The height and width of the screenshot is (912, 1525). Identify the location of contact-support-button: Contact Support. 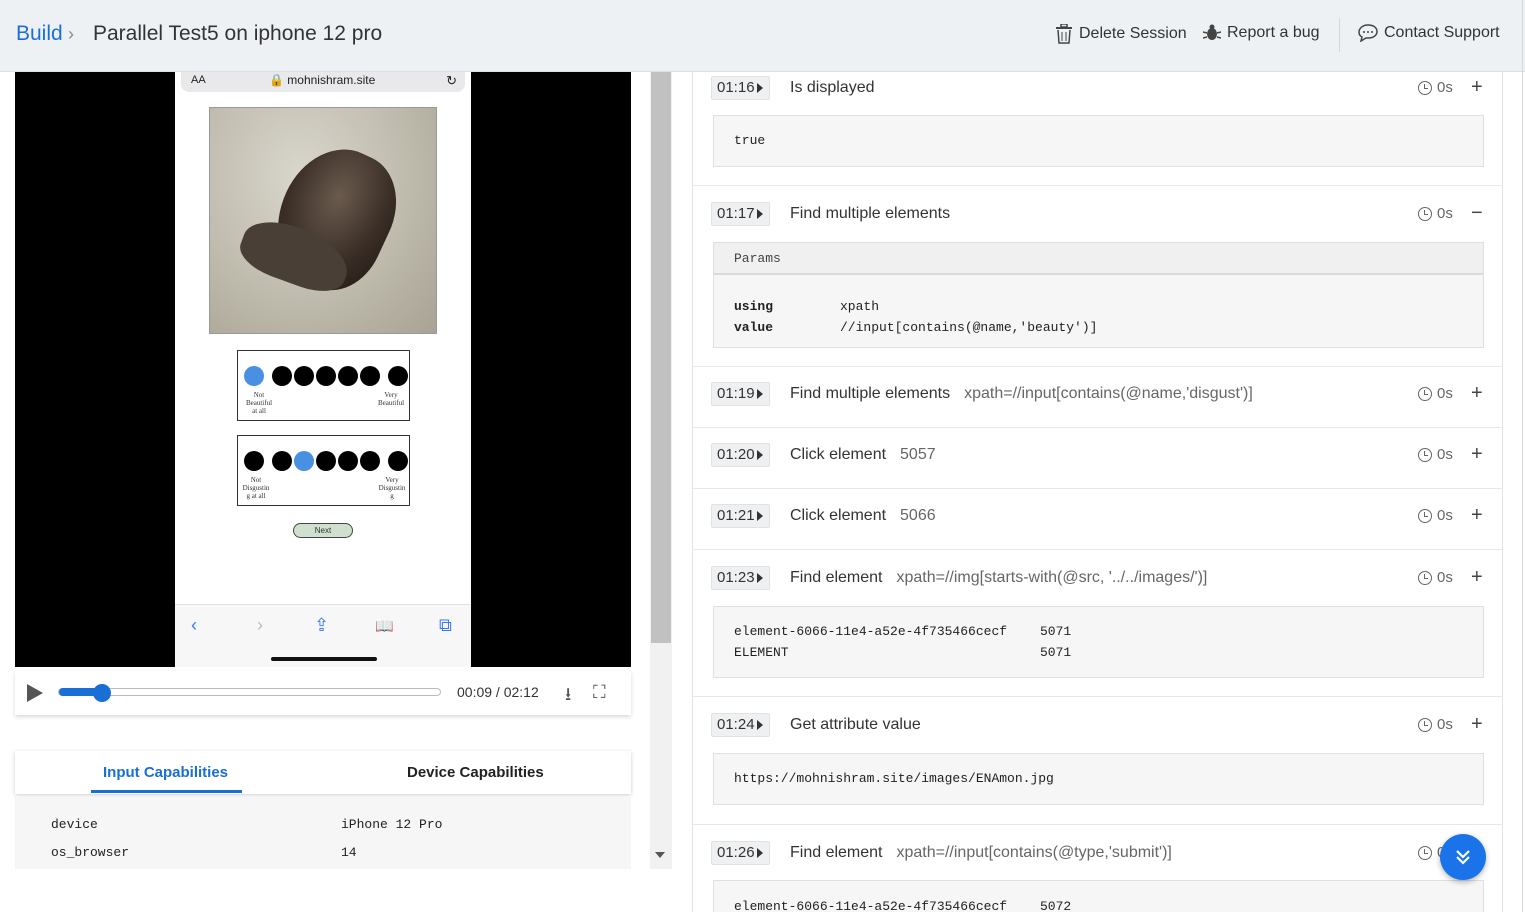
(1429, 33).